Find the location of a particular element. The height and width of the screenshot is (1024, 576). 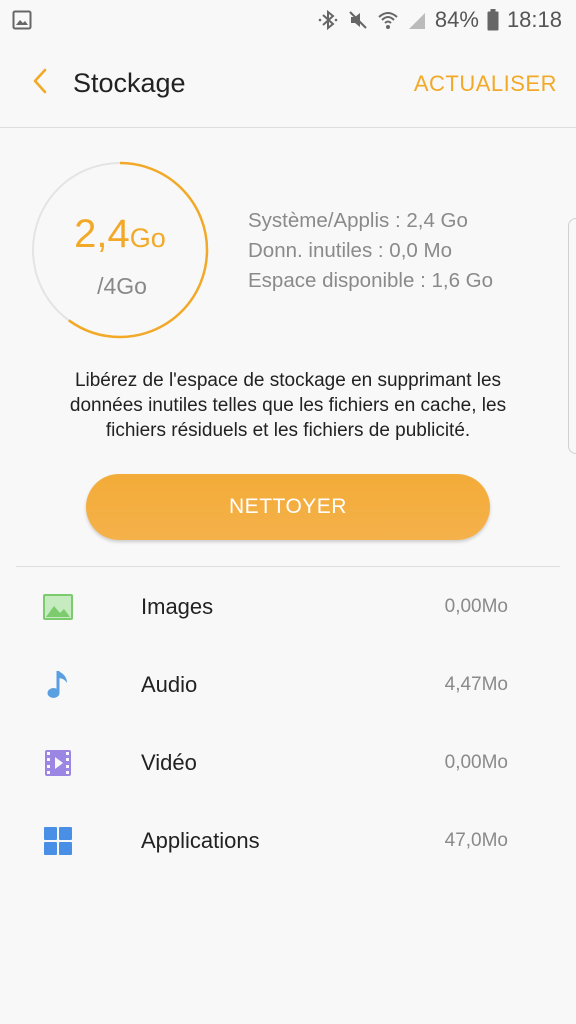

used-value-number: 2,4 is located at coordinates (102, 234).